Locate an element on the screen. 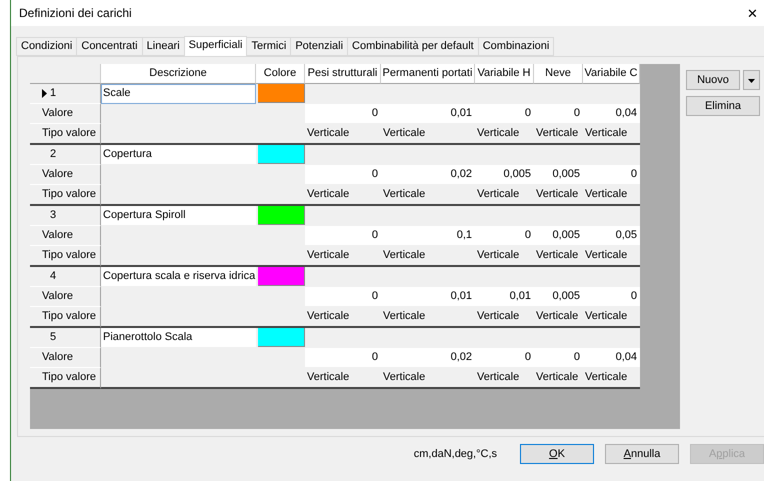 The image size is (764, 481). column-header: Variabile C is located at coordinates (611, 74).